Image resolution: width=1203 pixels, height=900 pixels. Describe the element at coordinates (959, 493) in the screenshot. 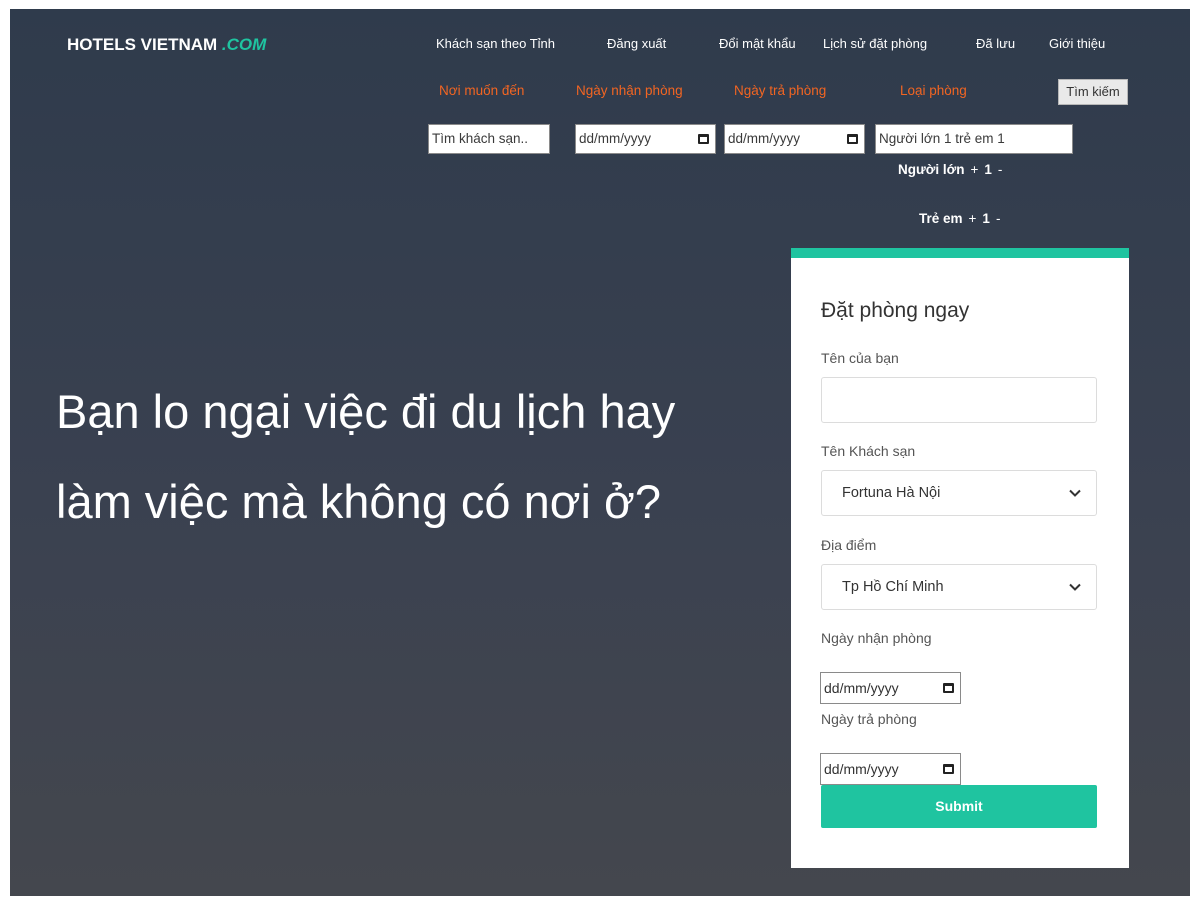

I see `hotel-select: Fortuna Hà Nội` at that location.